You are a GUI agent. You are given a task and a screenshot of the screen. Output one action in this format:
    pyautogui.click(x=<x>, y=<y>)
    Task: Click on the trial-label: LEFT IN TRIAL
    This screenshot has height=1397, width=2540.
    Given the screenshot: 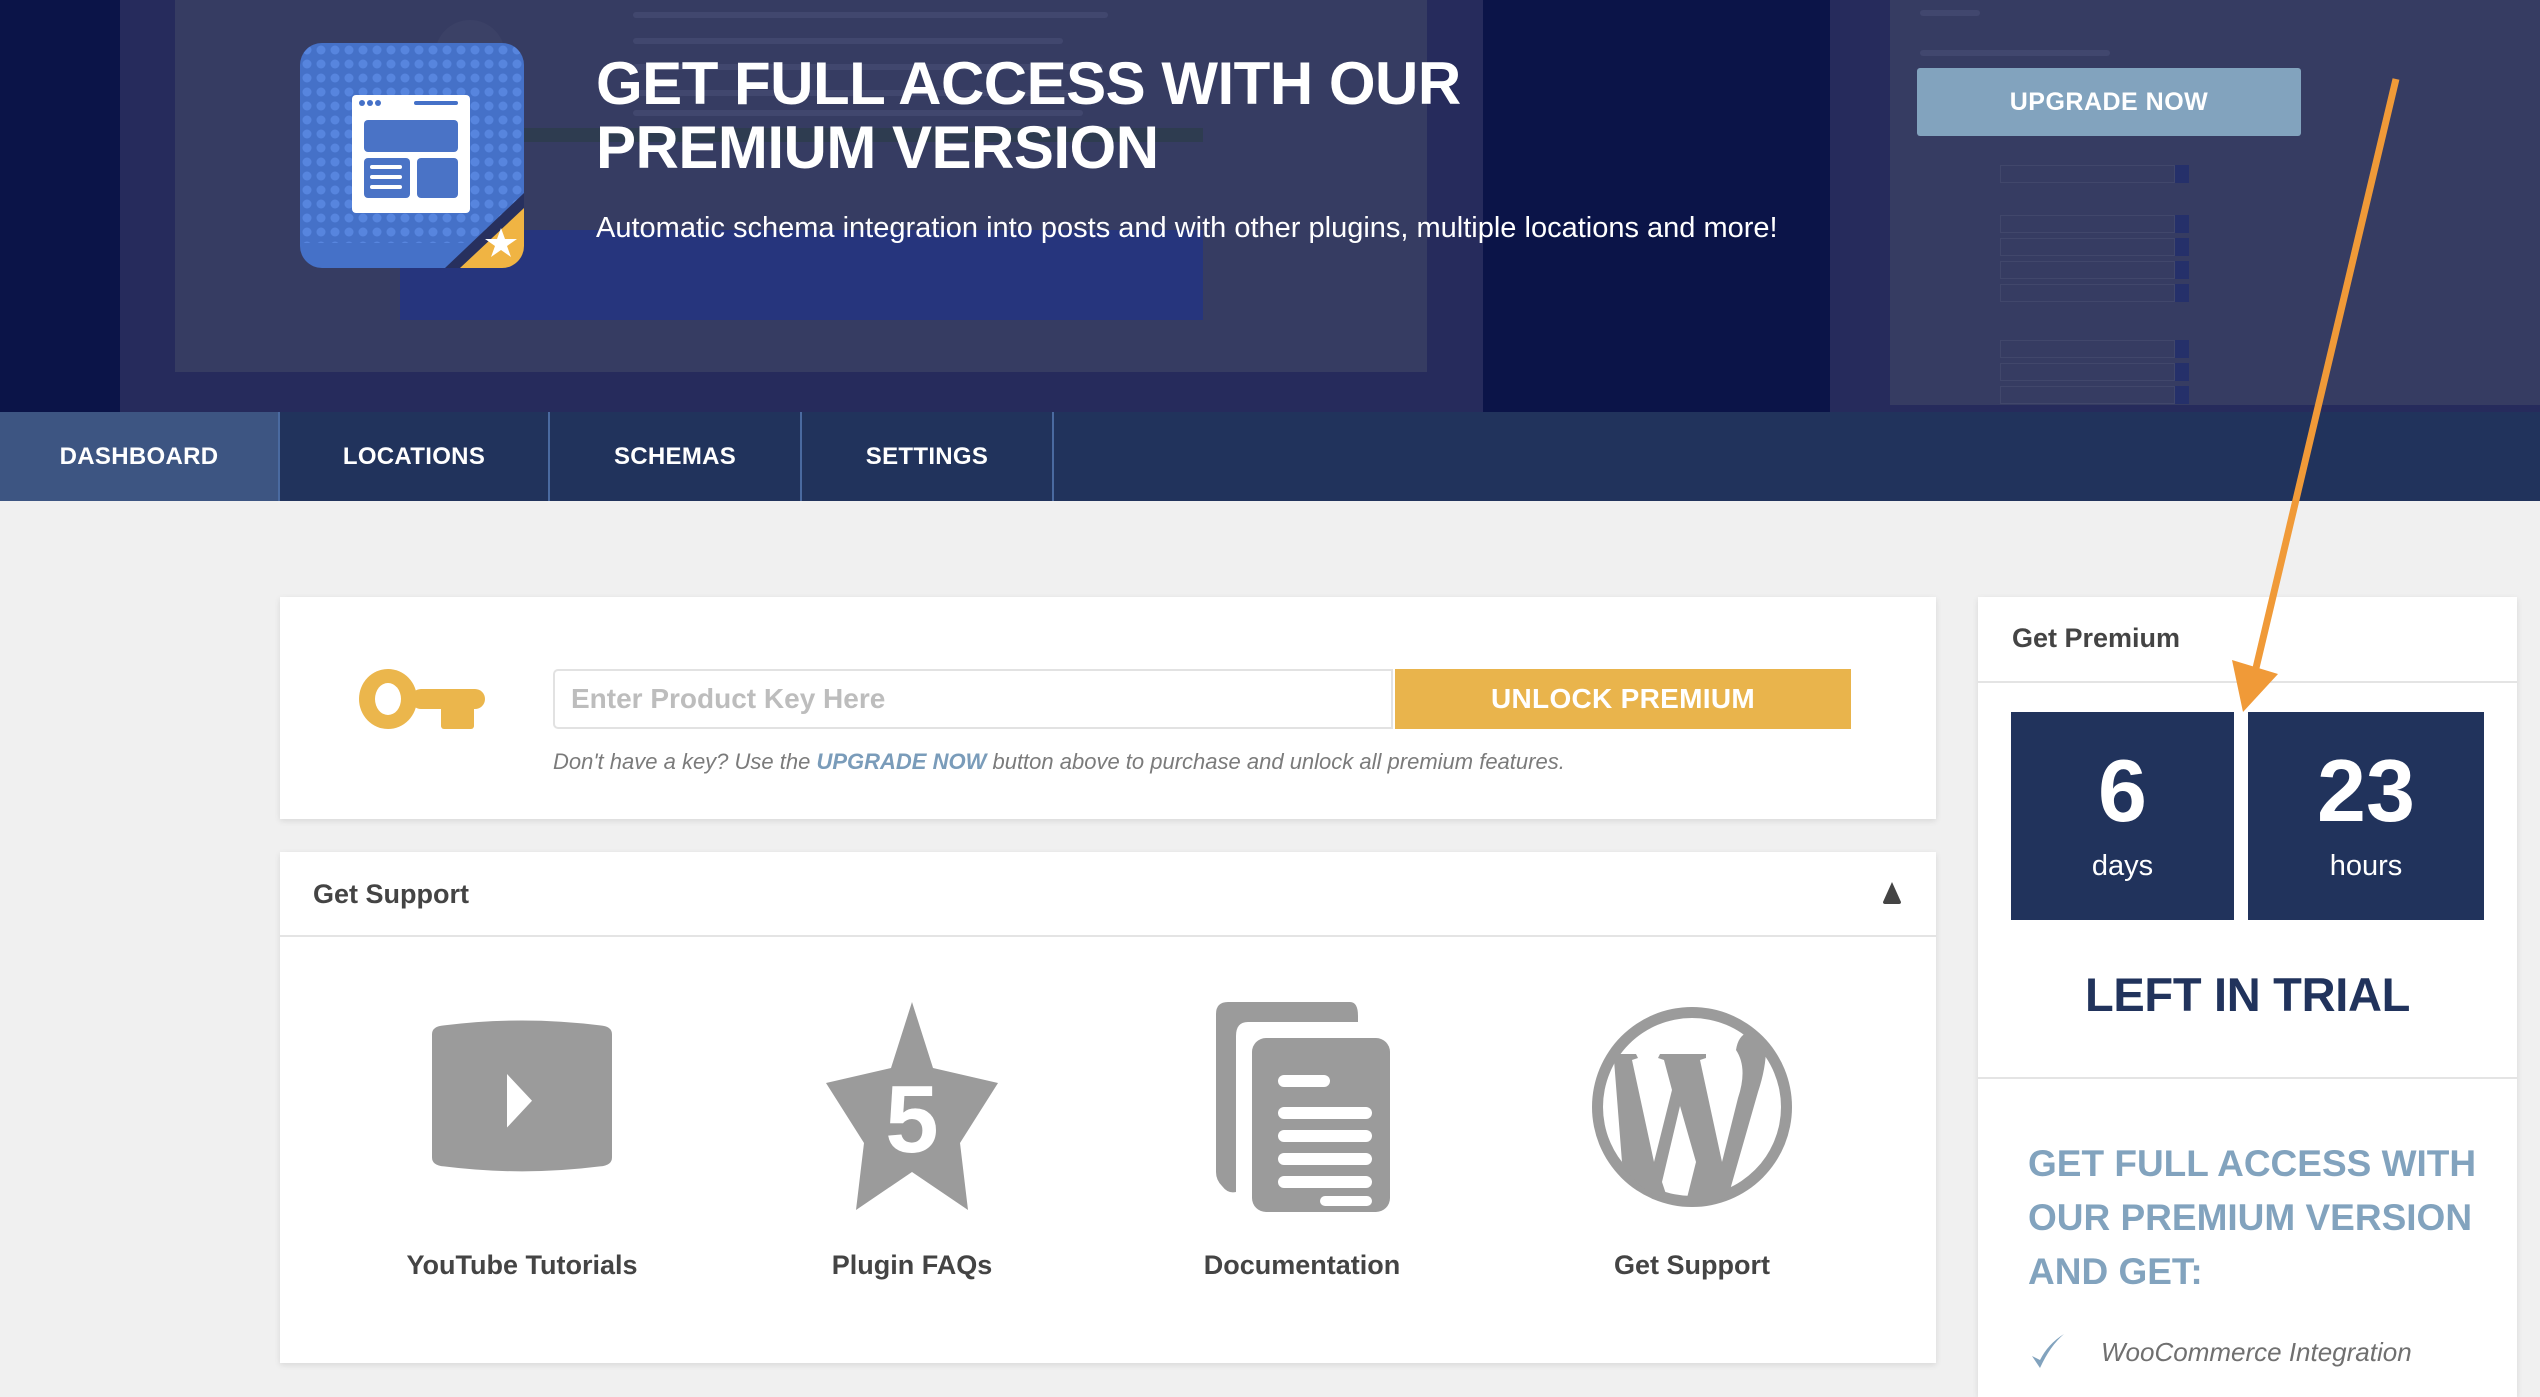 What is the action you would take?
    pyautogui.click(x=2247, y=994)
    